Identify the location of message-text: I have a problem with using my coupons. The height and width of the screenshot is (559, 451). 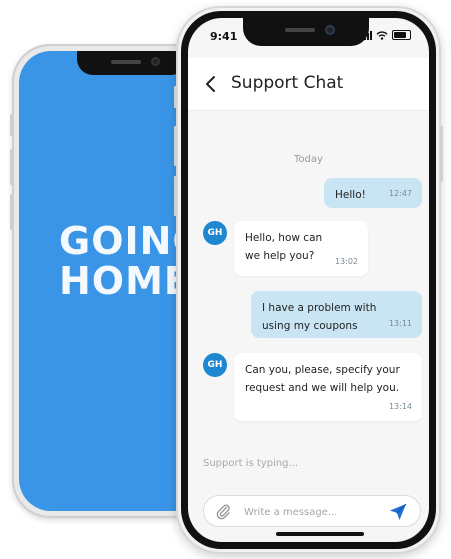
(319, 317).